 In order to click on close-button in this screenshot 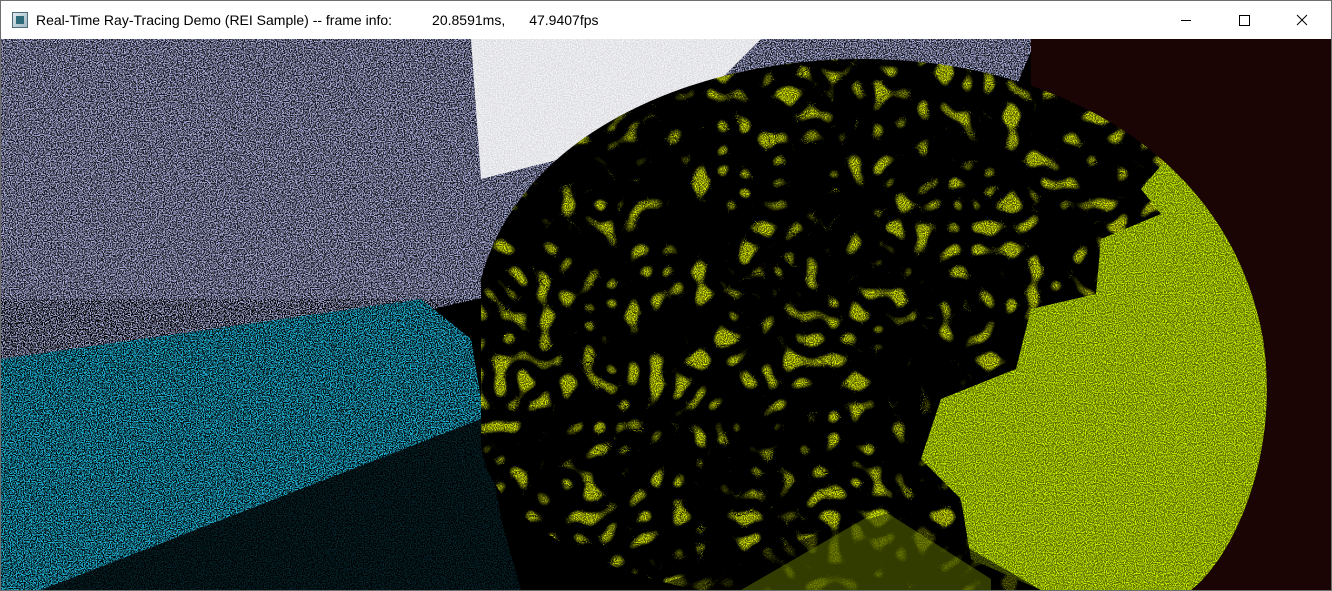, I will do `click(1302, 20)`.